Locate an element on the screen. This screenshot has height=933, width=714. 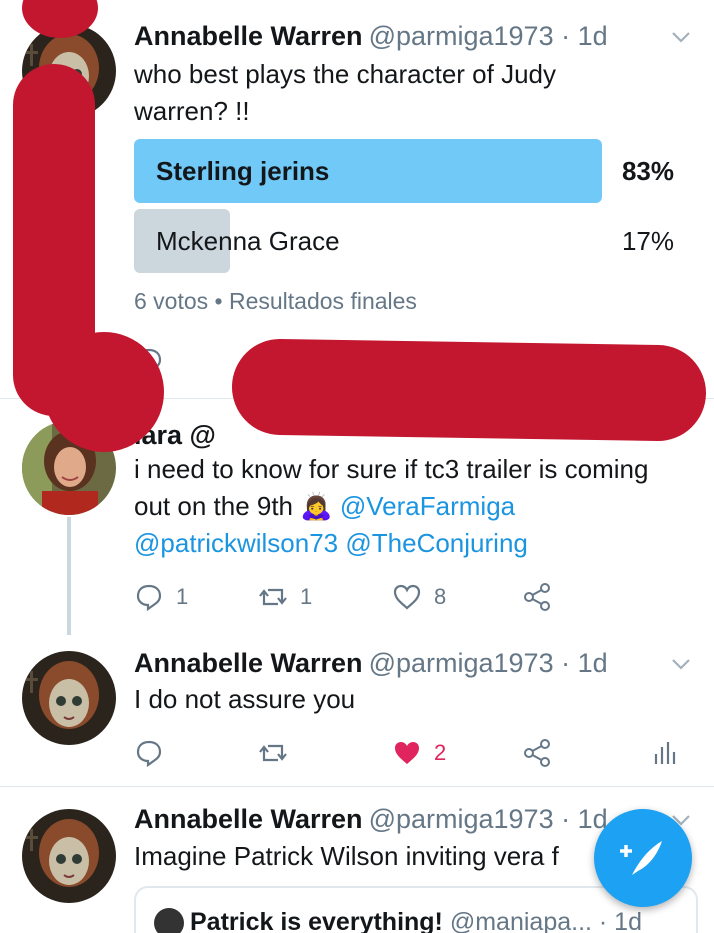
reply-count: 1 is located at coordinates (182, 596).